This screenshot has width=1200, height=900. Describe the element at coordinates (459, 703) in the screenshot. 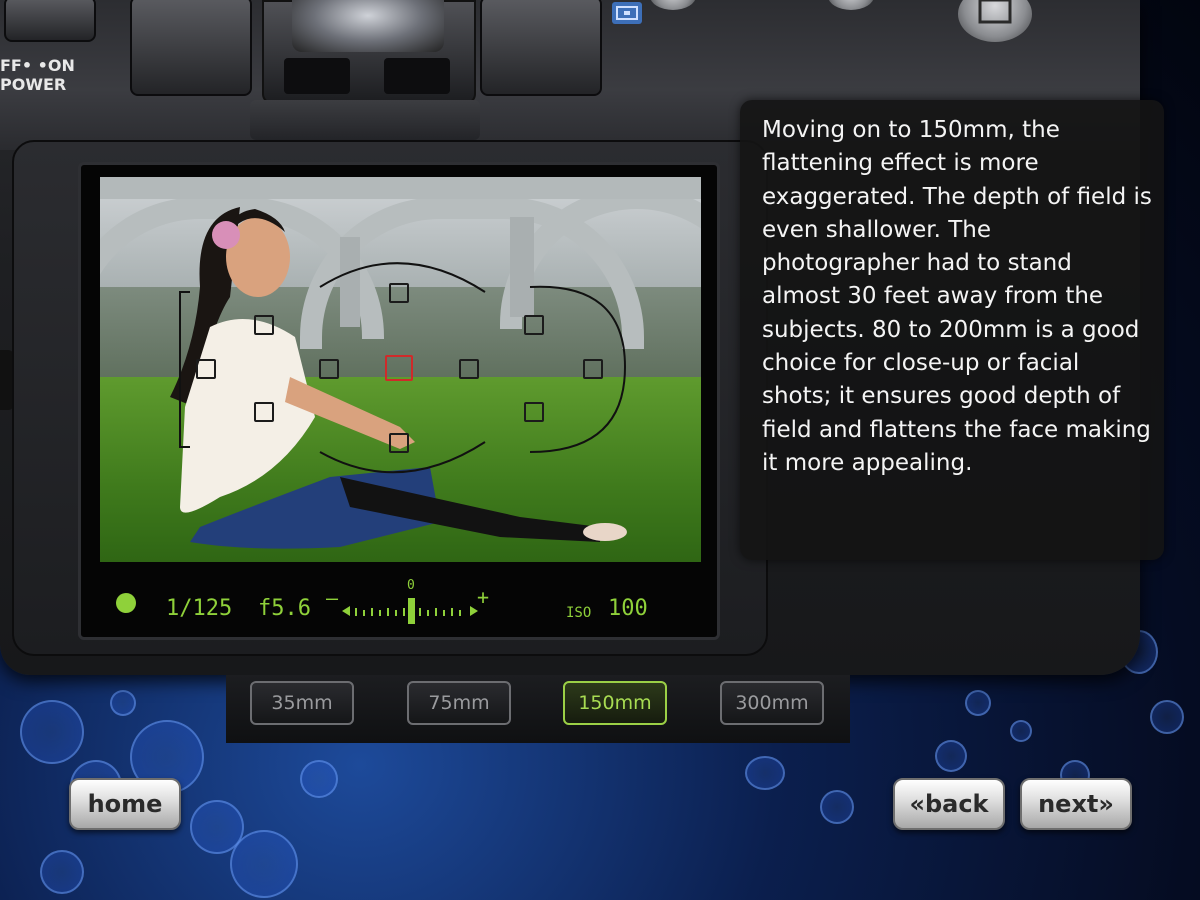

I see `lens-option-75mm: 75mm` at that location.